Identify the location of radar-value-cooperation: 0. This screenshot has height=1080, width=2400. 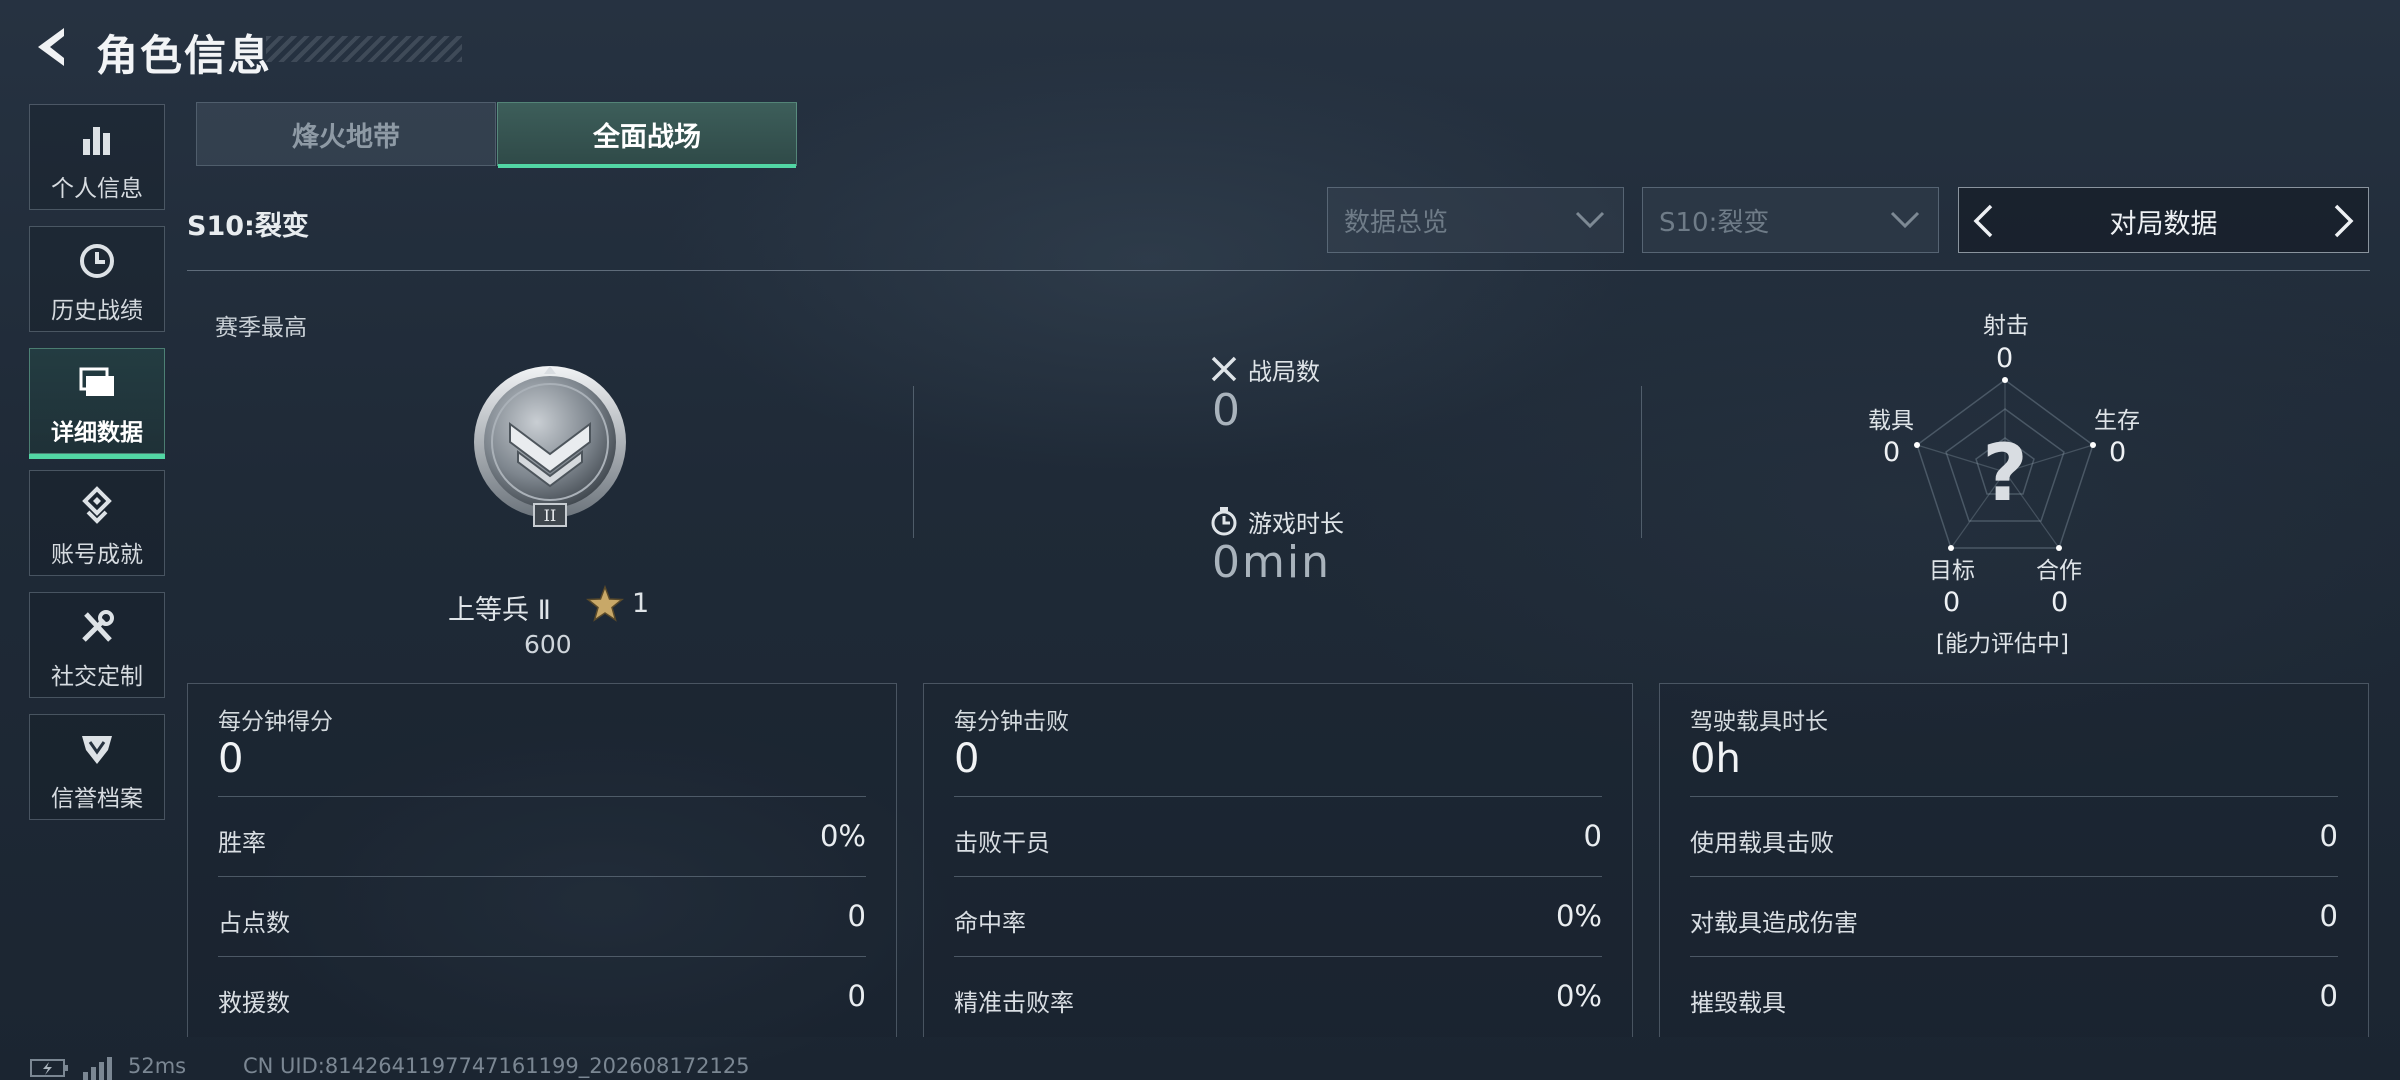
(2060, 602).